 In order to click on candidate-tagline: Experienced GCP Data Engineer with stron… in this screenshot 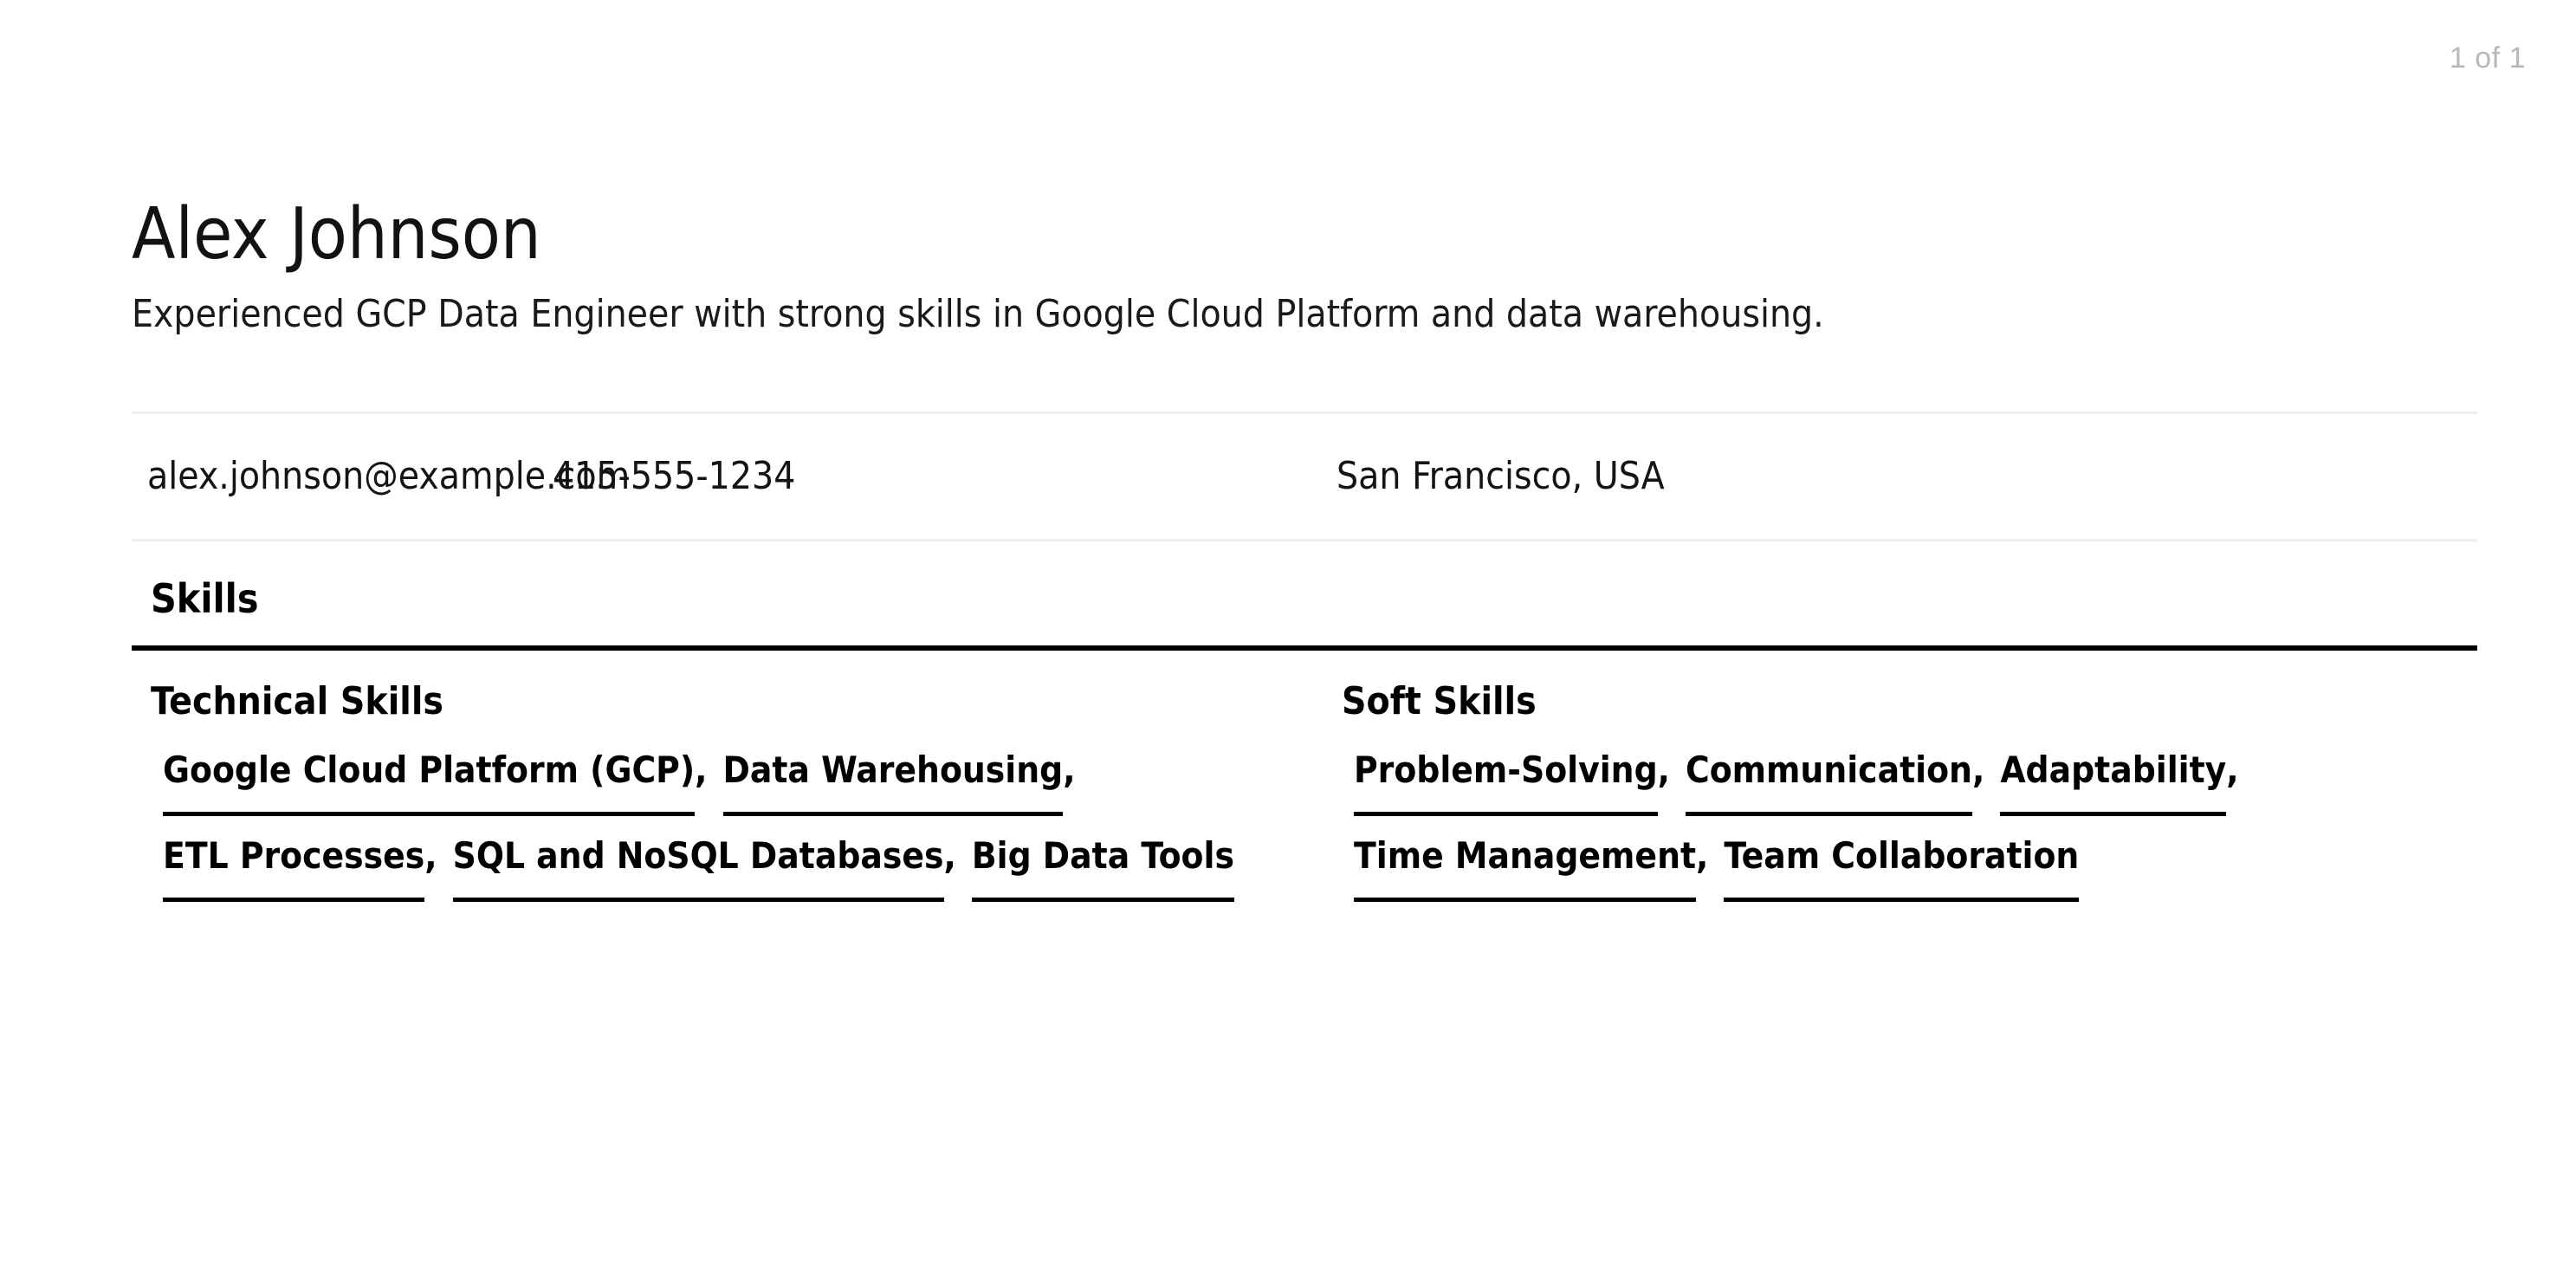, I will do `click(978, 314)`.